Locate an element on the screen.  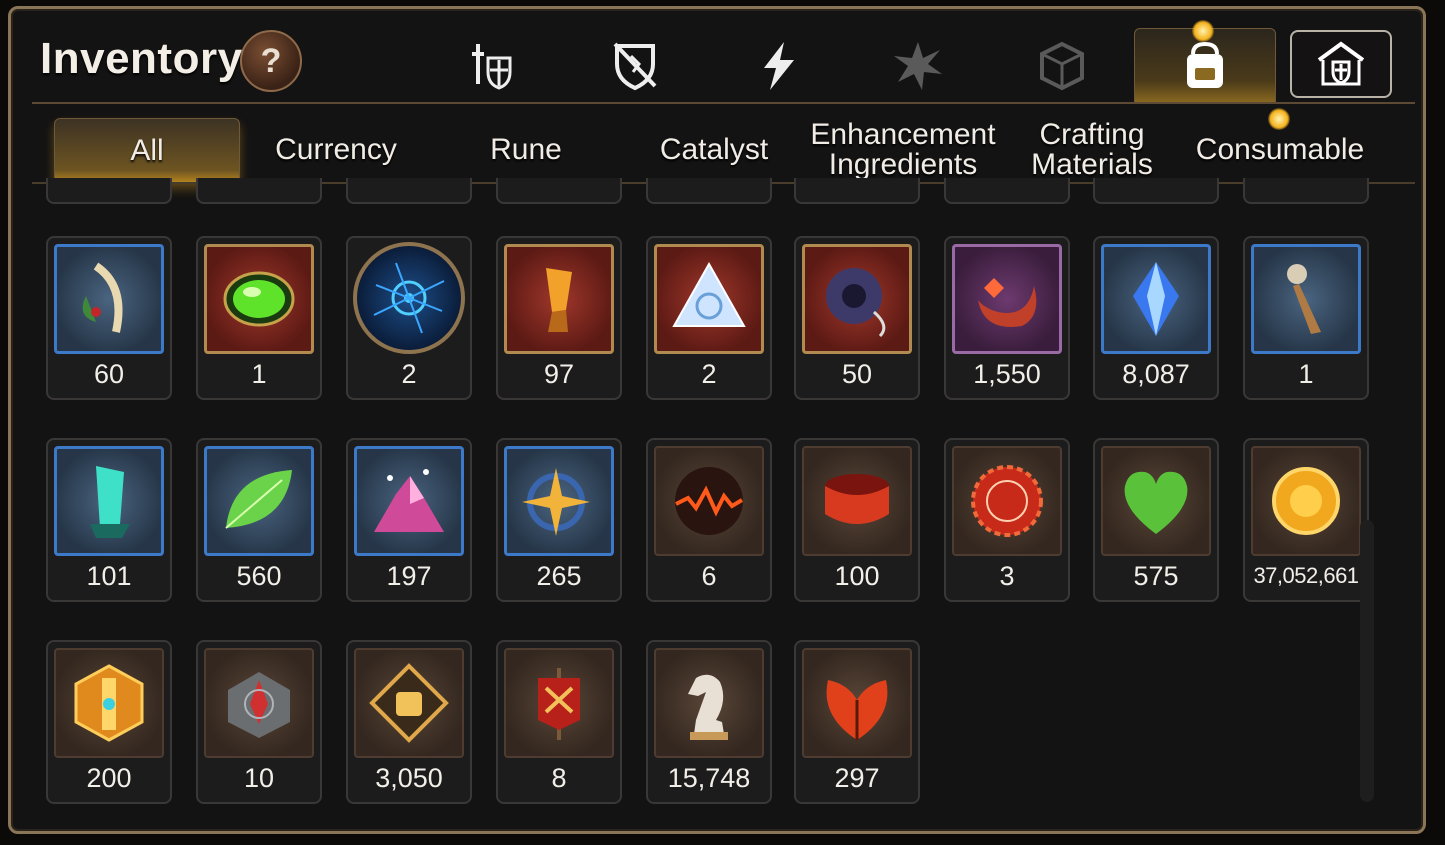
item-slot: 8,087 is located at coordinates (1156, 318).